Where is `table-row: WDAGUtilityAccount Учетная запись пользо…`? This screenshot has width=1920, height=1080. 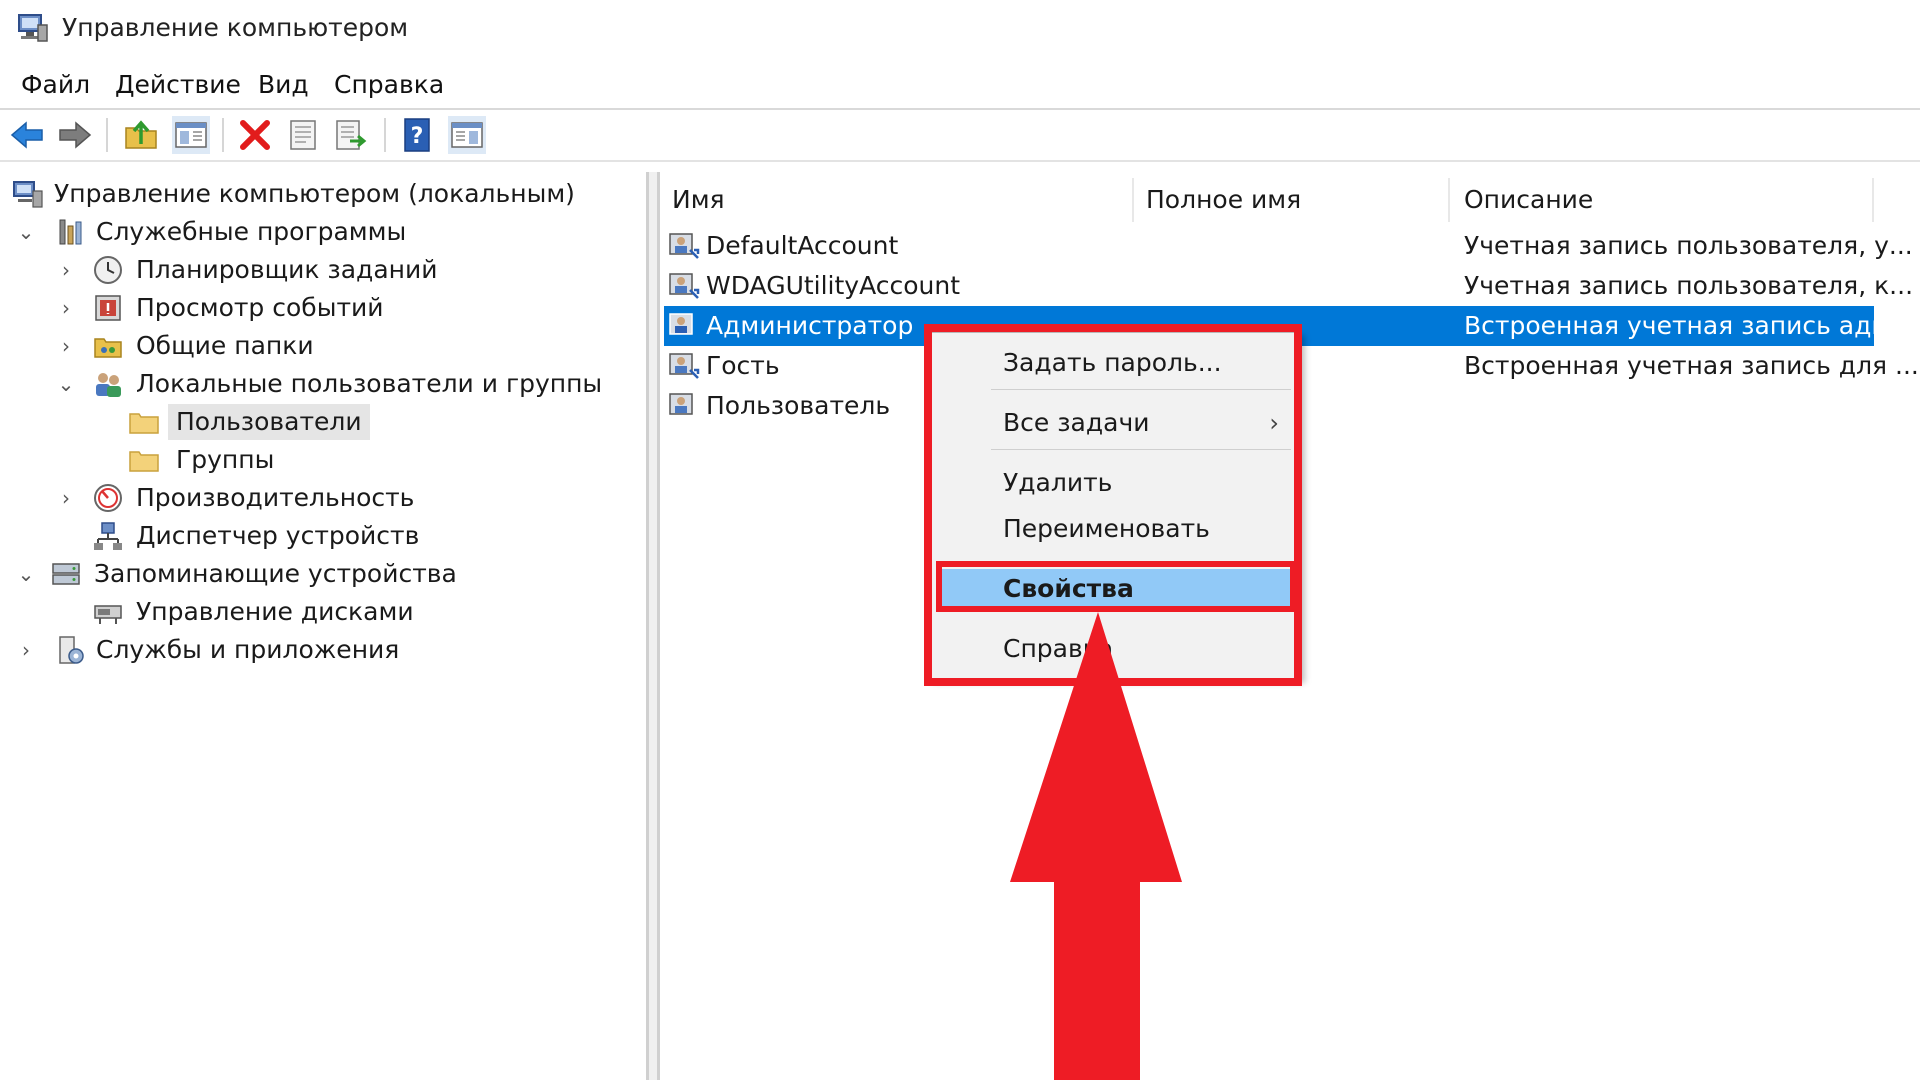
table-row: WDAGUtilityAccount Учетная запись пользо… is located at coordinates (1288, 286).